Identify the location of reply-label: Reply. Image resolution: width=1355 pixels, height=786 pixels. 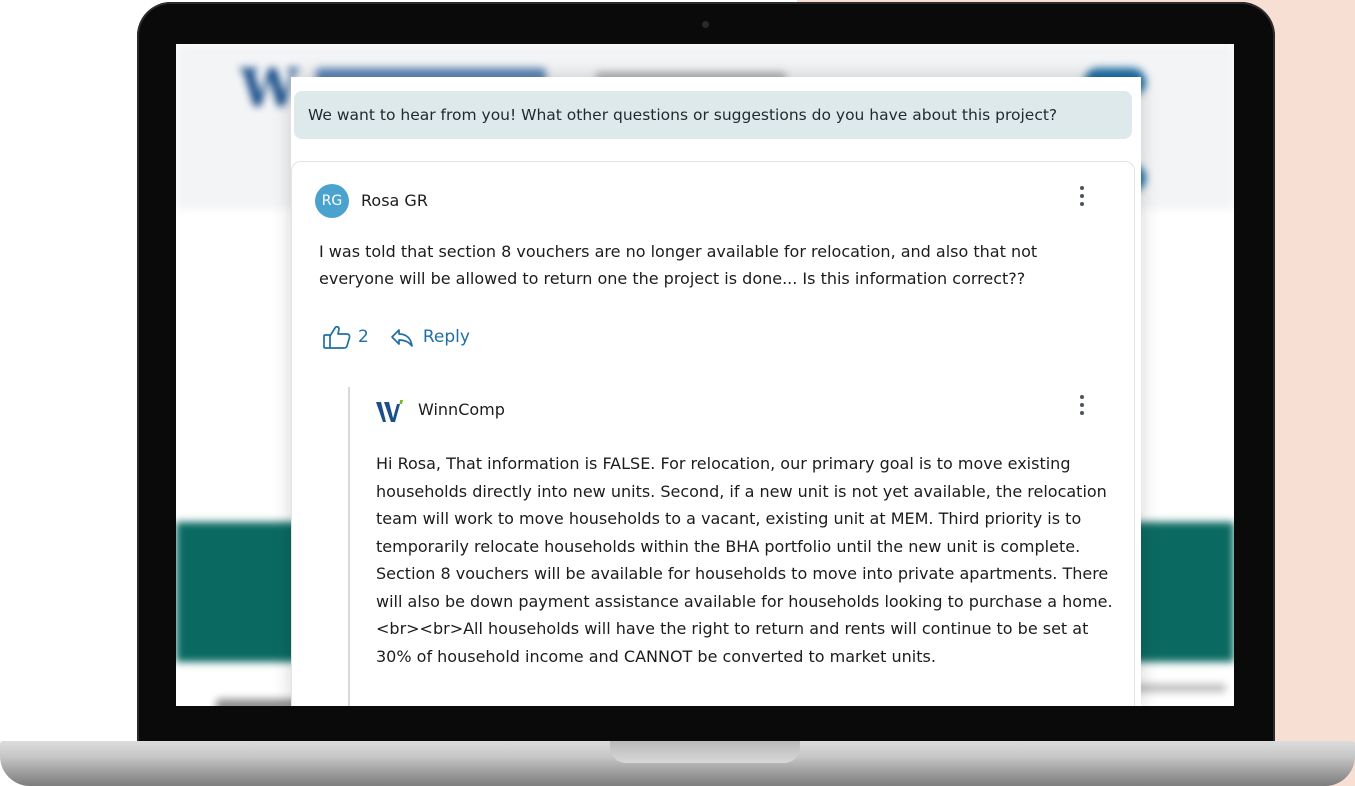
(446, 337).